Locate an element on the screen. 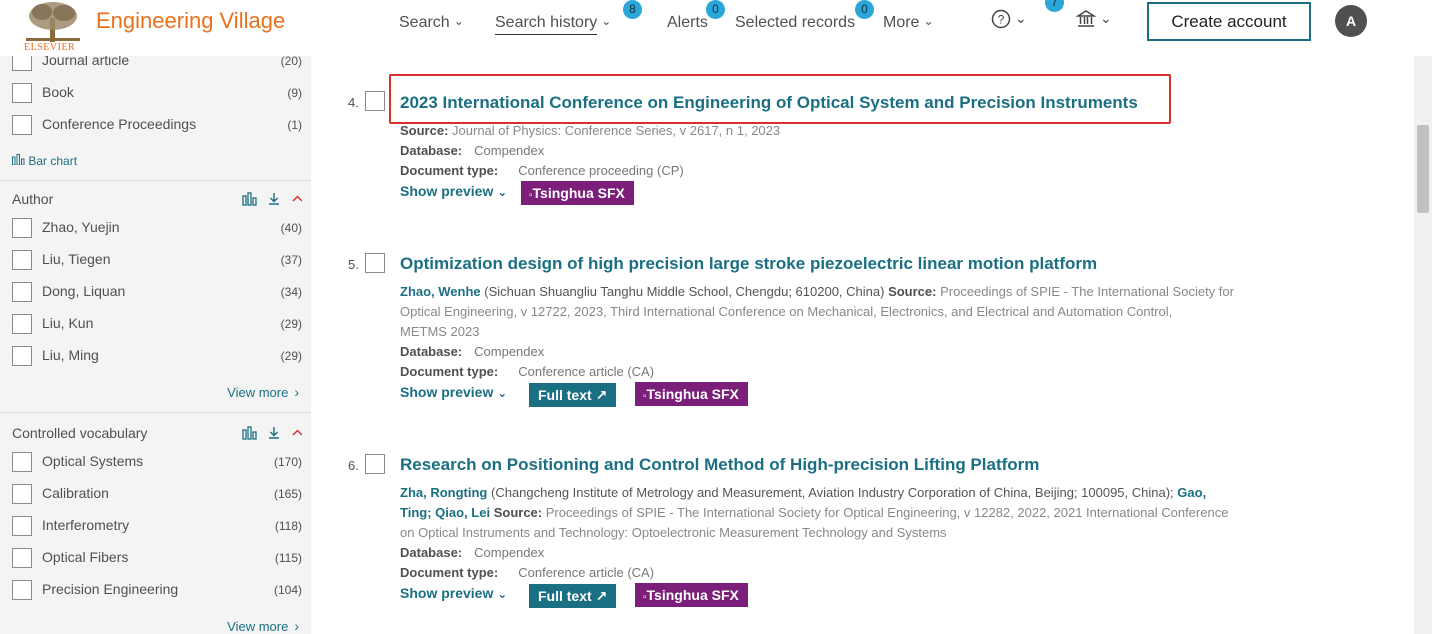 The height and width of the screenshot is (634, 1432). facet-label: Journal article is located at coordinates (86, 62).